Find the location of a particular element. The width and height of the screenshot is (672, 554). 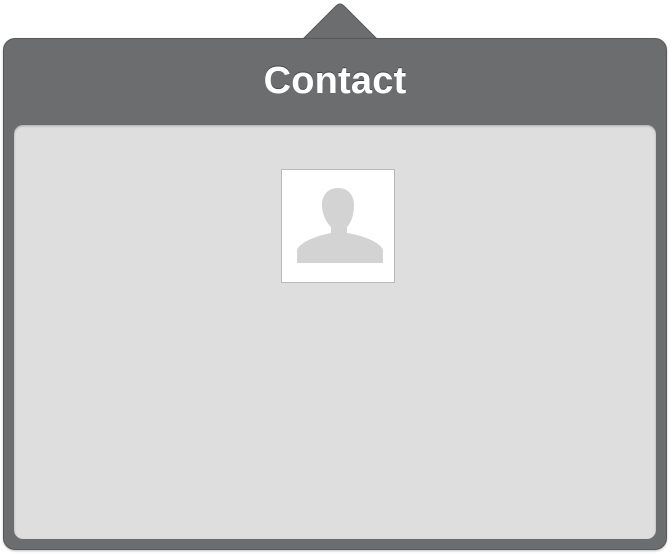

contact-avatar is located at coordinates (338, 226).